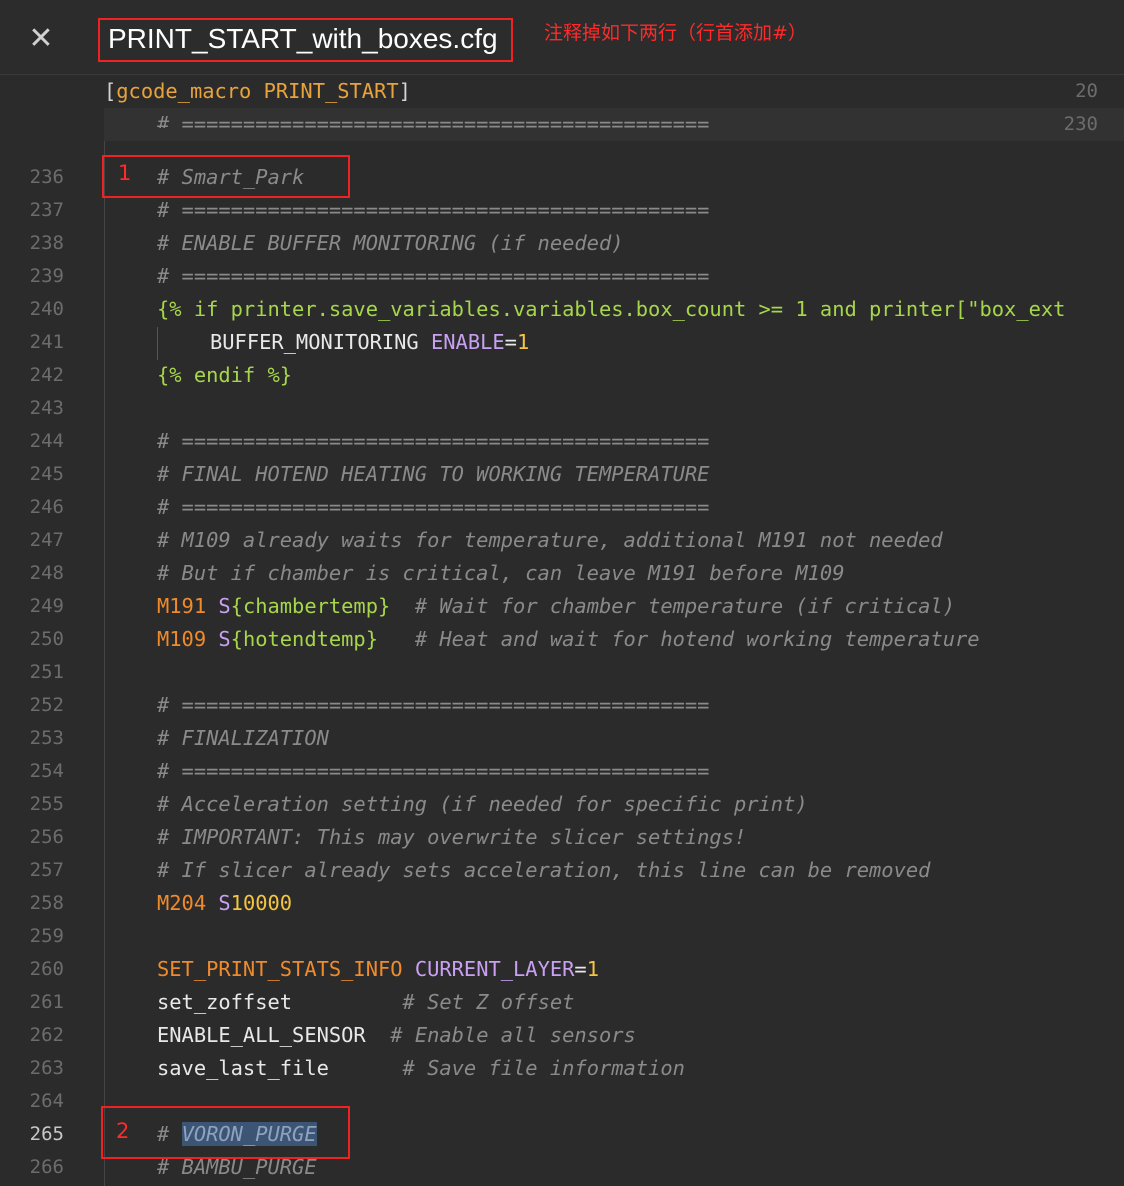  What do you see at coordinates (46, 309) in the screenshot?
I see `line-number: 240` at bounding box center [46, 309].